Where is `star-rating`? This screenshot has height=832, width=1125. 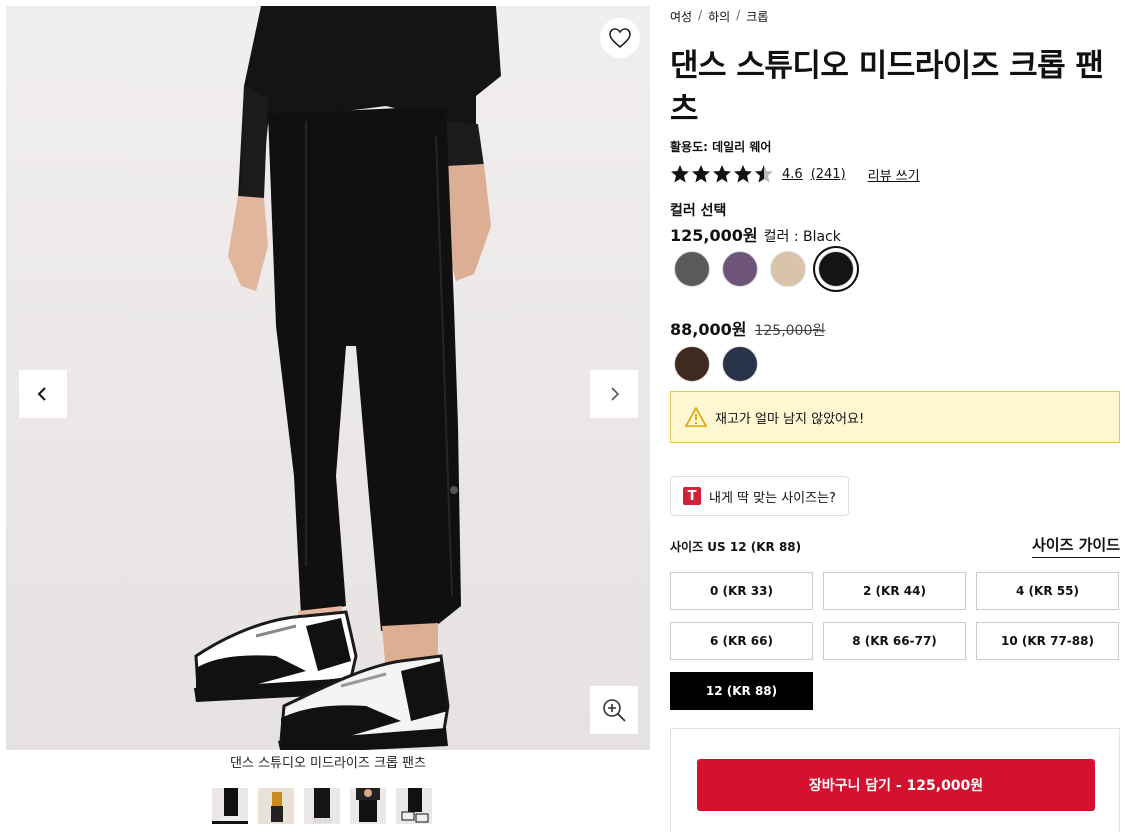 star-rating is located at coordinates (722, 174).